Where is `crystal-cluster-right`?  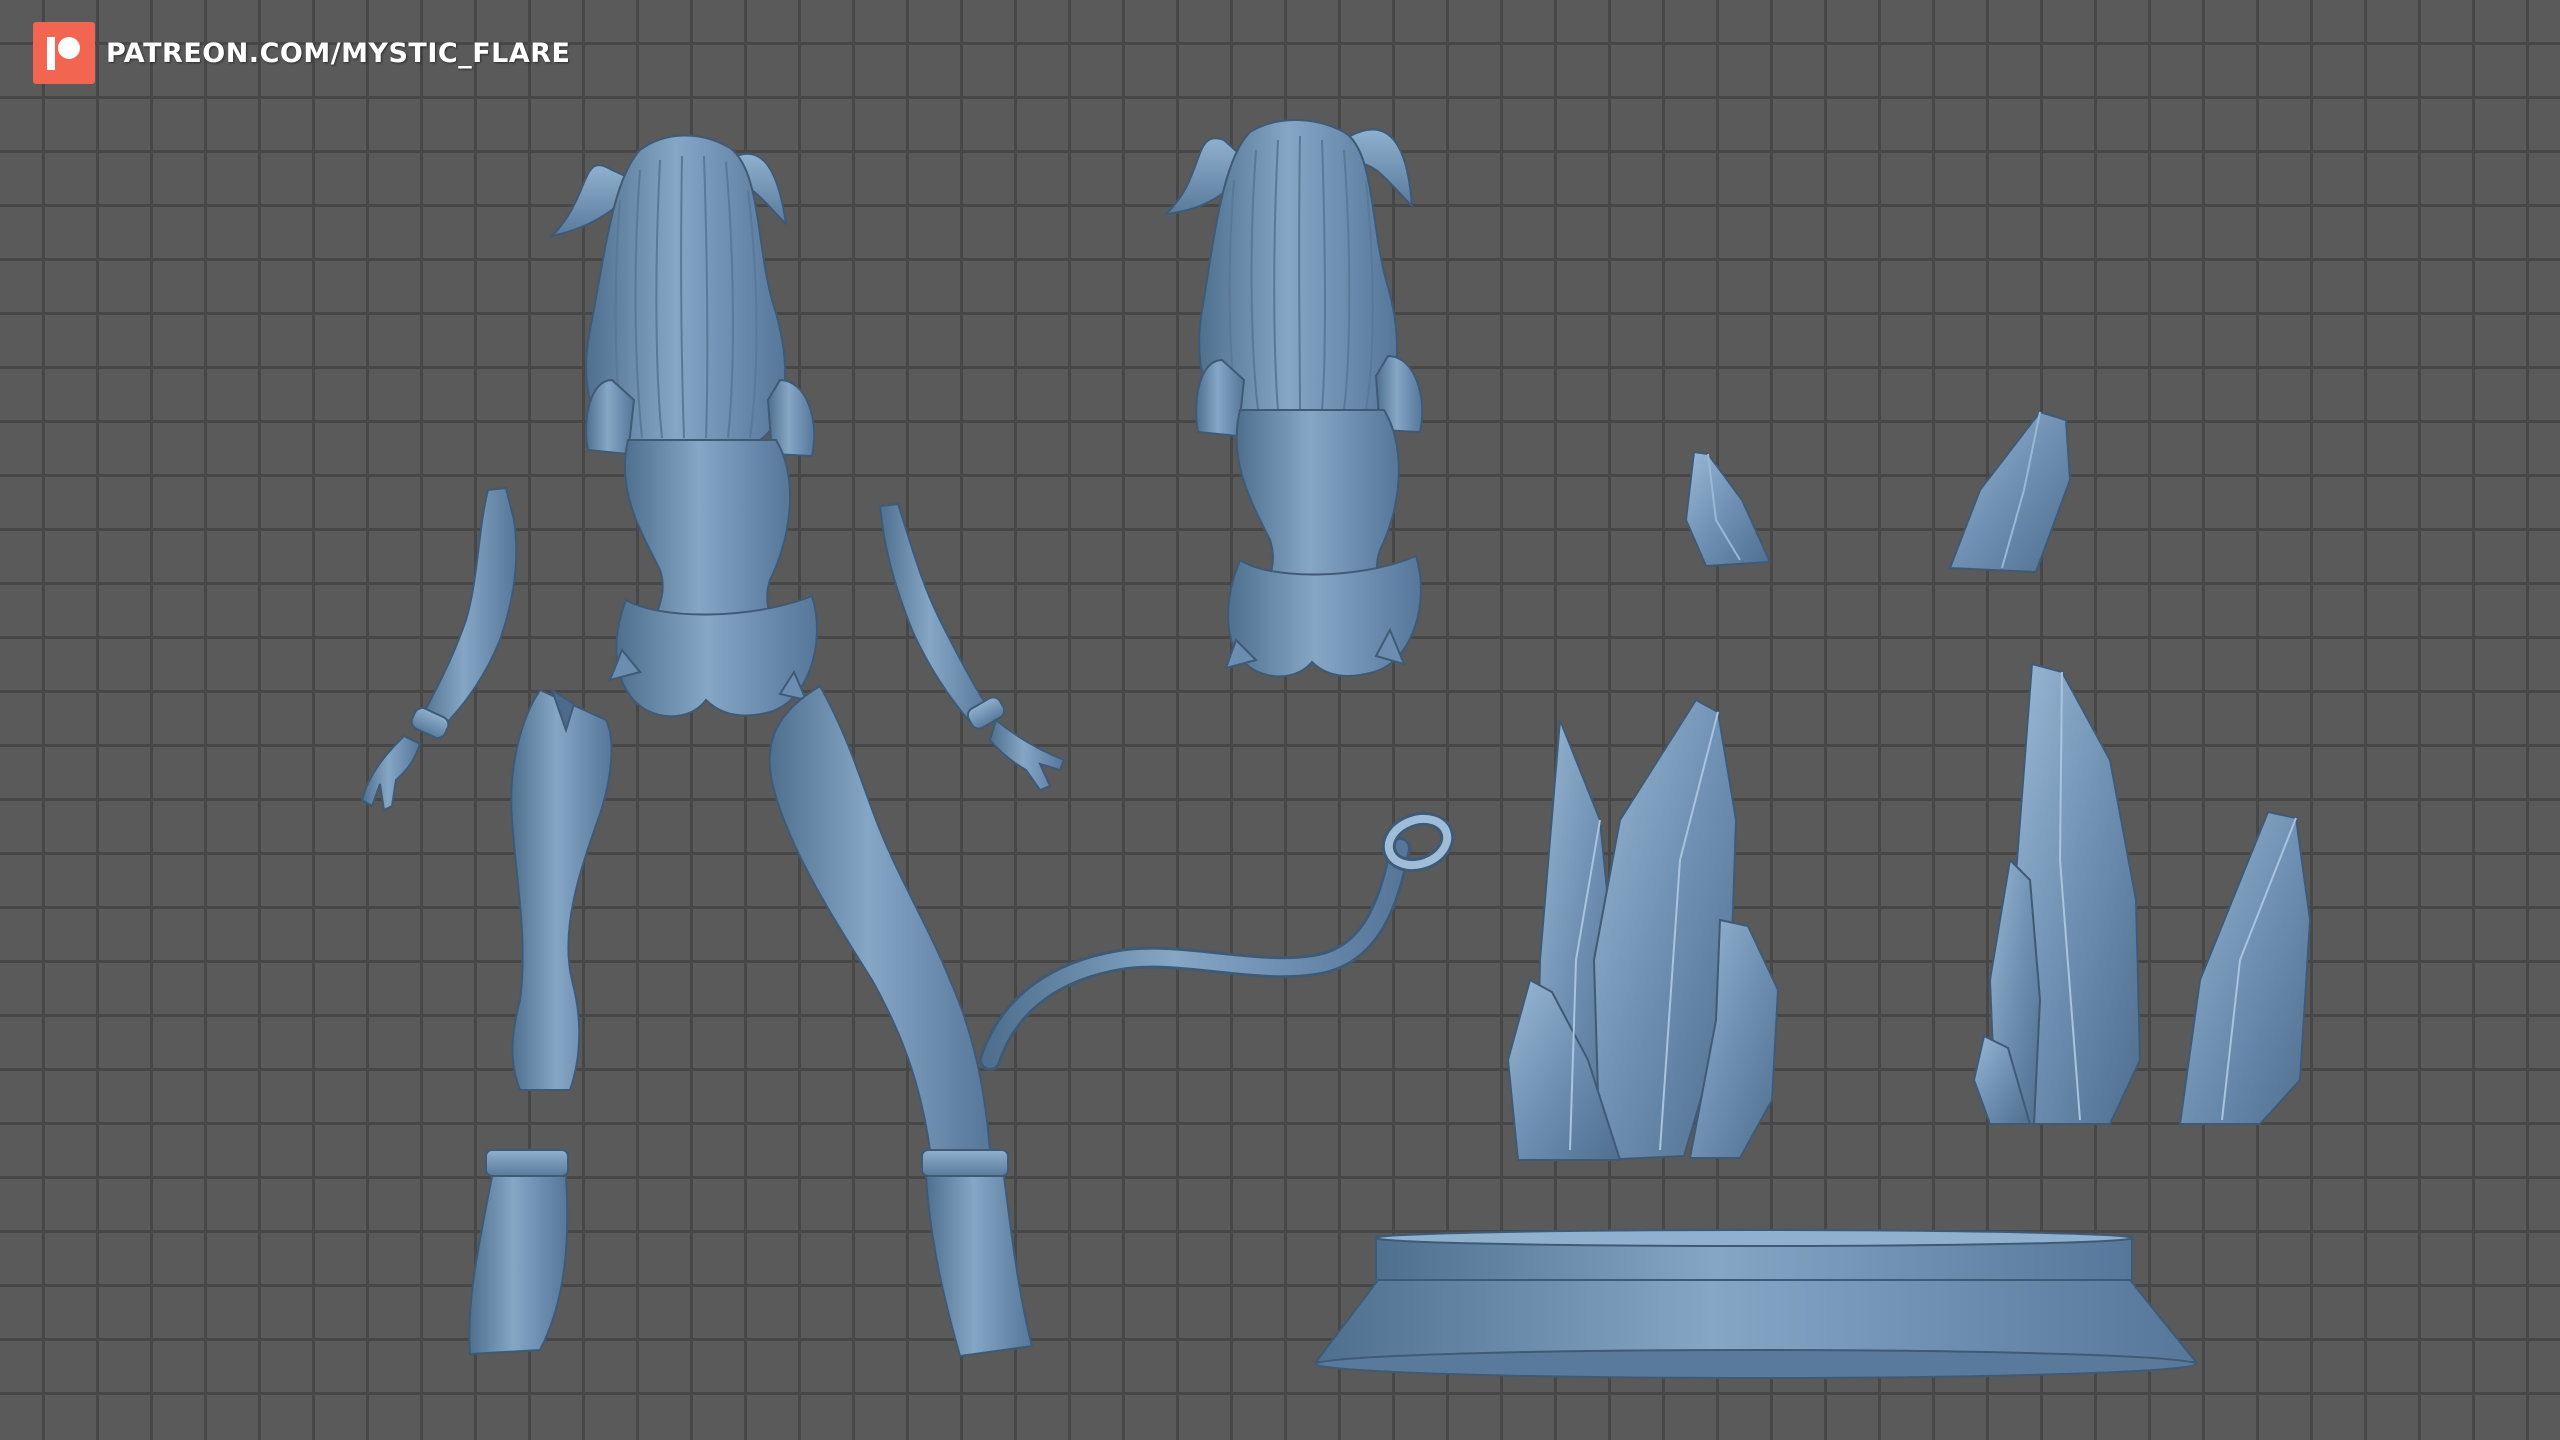
crystal-cluster-right is located at coordinates (2142, 893).